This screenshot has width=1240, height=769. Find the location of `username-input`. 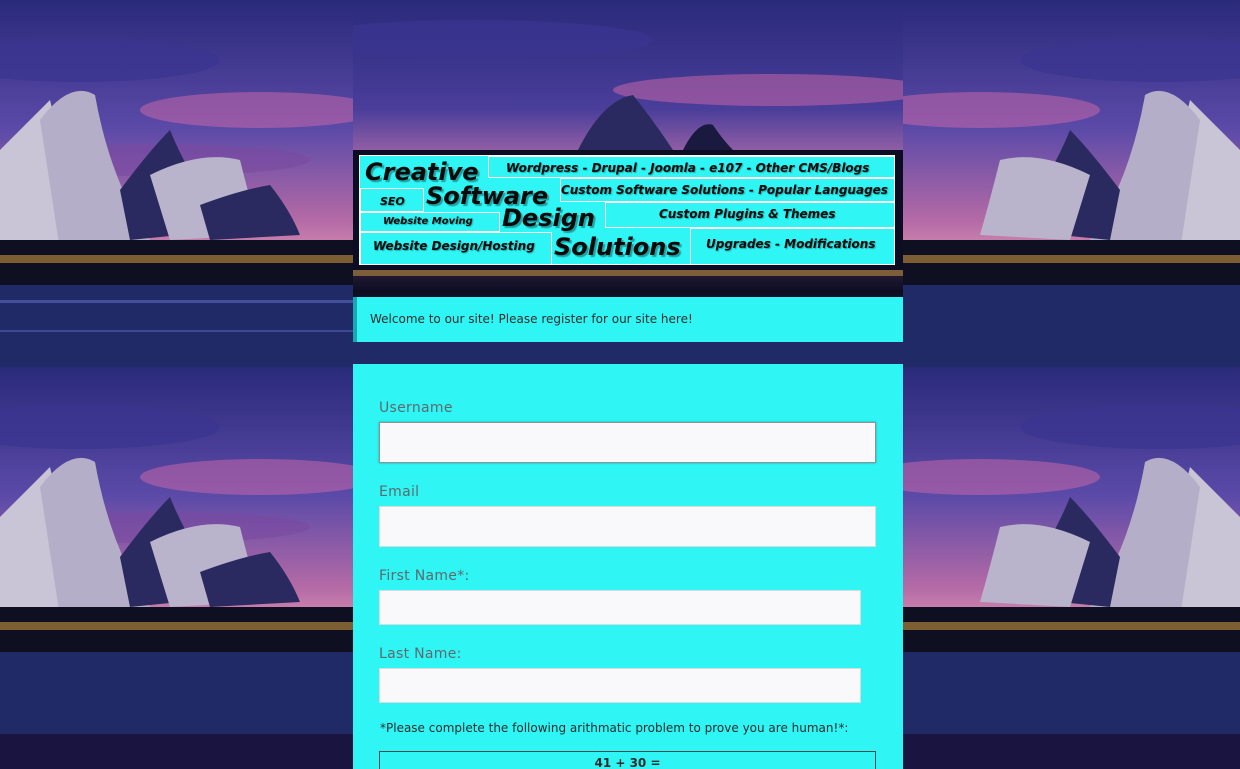

username-input is located at coordinates (627, 442).